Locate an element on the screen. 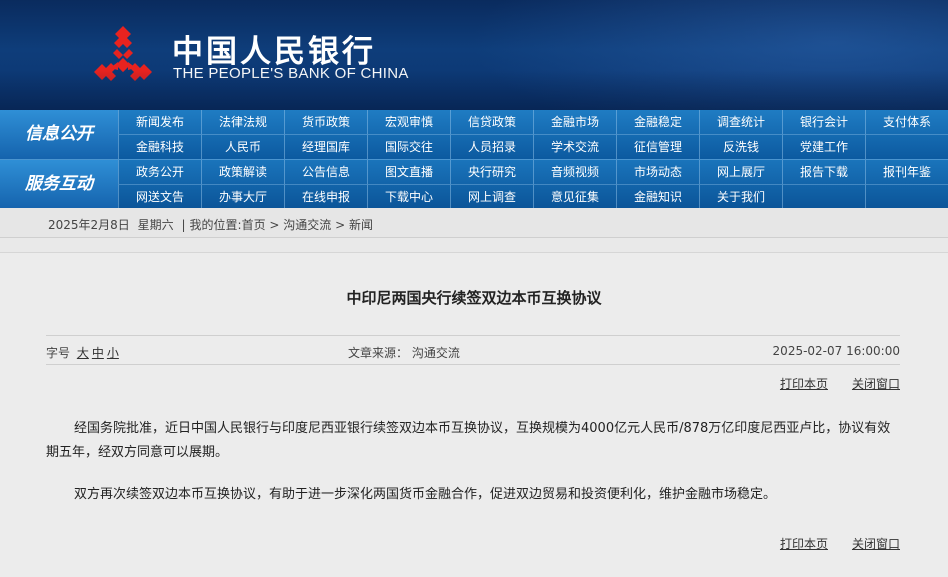  nav-item: 网上调查 is located at coordinates (491, 196).